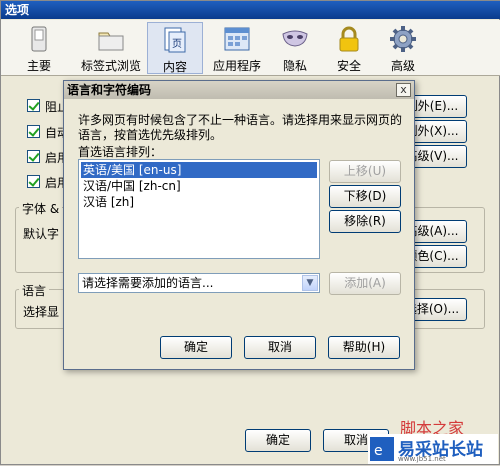  I want to click on applications-icon, so click(237, 39).